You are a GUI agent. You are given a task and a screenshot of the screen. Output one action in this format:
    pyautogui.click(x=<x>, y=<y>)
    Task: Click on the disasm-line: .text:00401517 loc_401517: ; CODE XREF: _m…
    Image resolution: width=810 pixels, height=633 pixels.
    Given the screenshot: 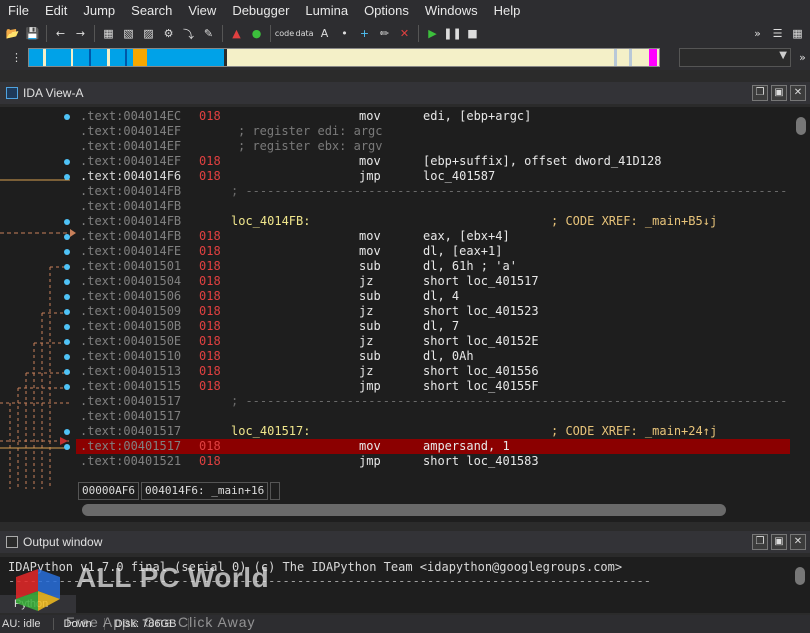 What is the action you would take?
    pyautogui.click(x=433, y=431)
    